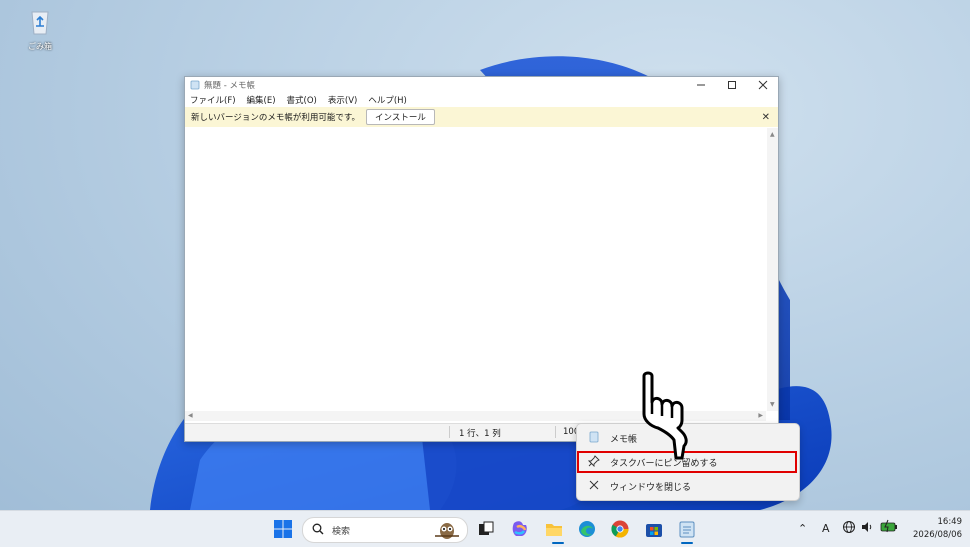  I want to click on cursor-position: 1 行、1 列, so click(480, 434).